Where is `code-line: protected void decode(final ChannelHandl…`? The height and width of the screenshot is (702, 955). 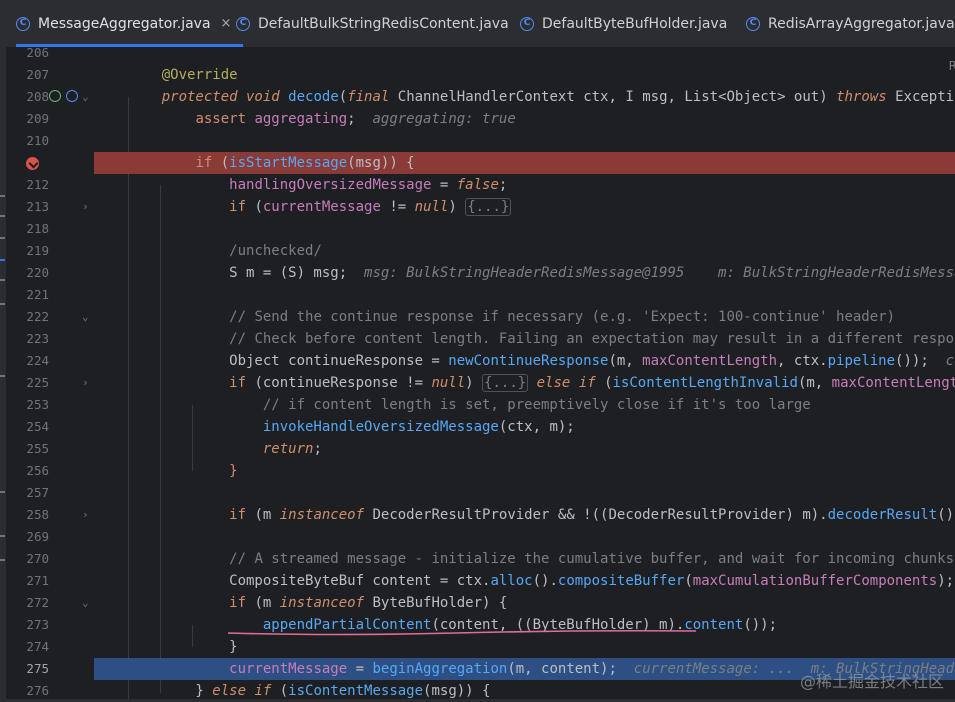
code-line: protected void decode(final ChannelHandl… is located at coordinates (524, 97).